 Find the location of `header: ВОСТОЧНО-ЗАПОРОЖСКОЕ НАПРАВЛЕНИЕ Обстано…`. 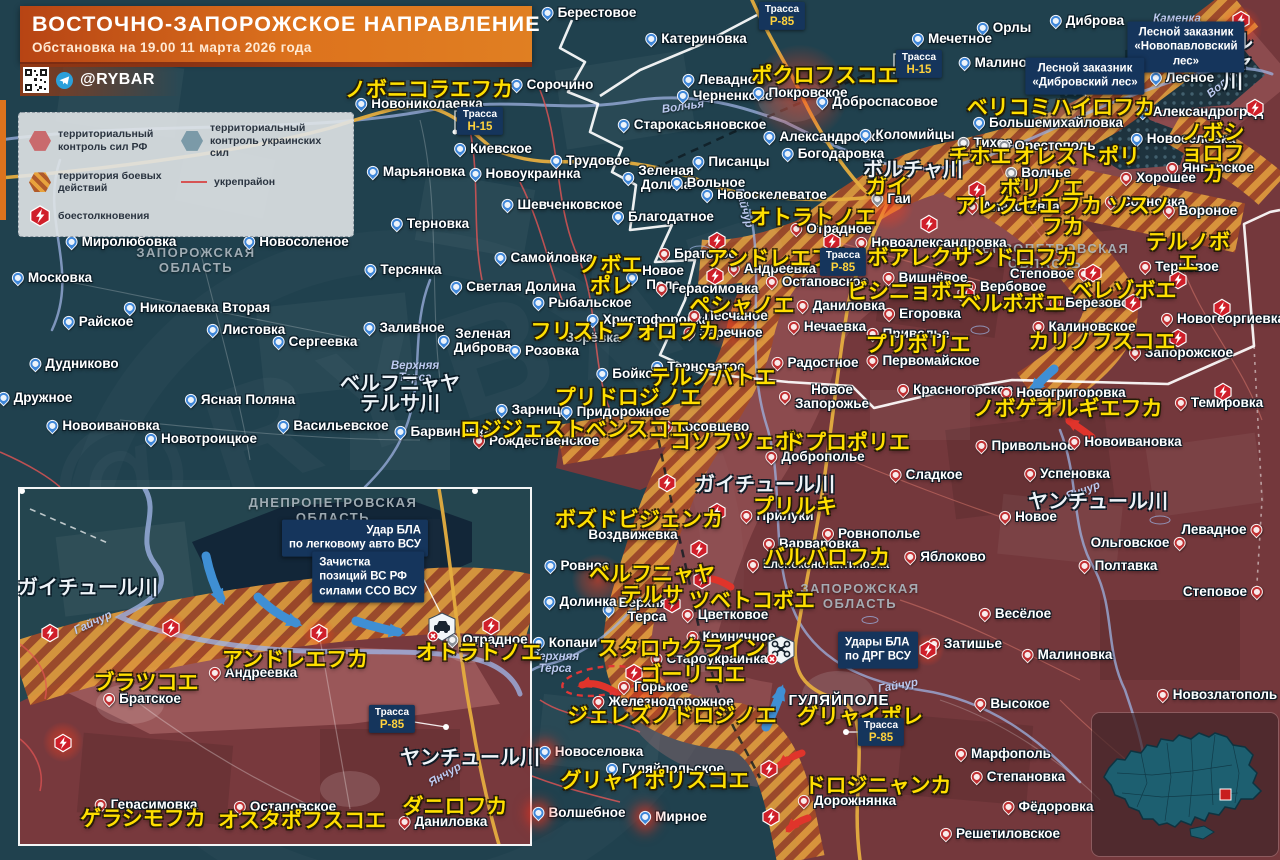

header: ВОСТОЧНО-ЗАПОРОЖСКОЕ НАПРАВЛЕНИЕ Обстано… is located at coordinates (280, 36).